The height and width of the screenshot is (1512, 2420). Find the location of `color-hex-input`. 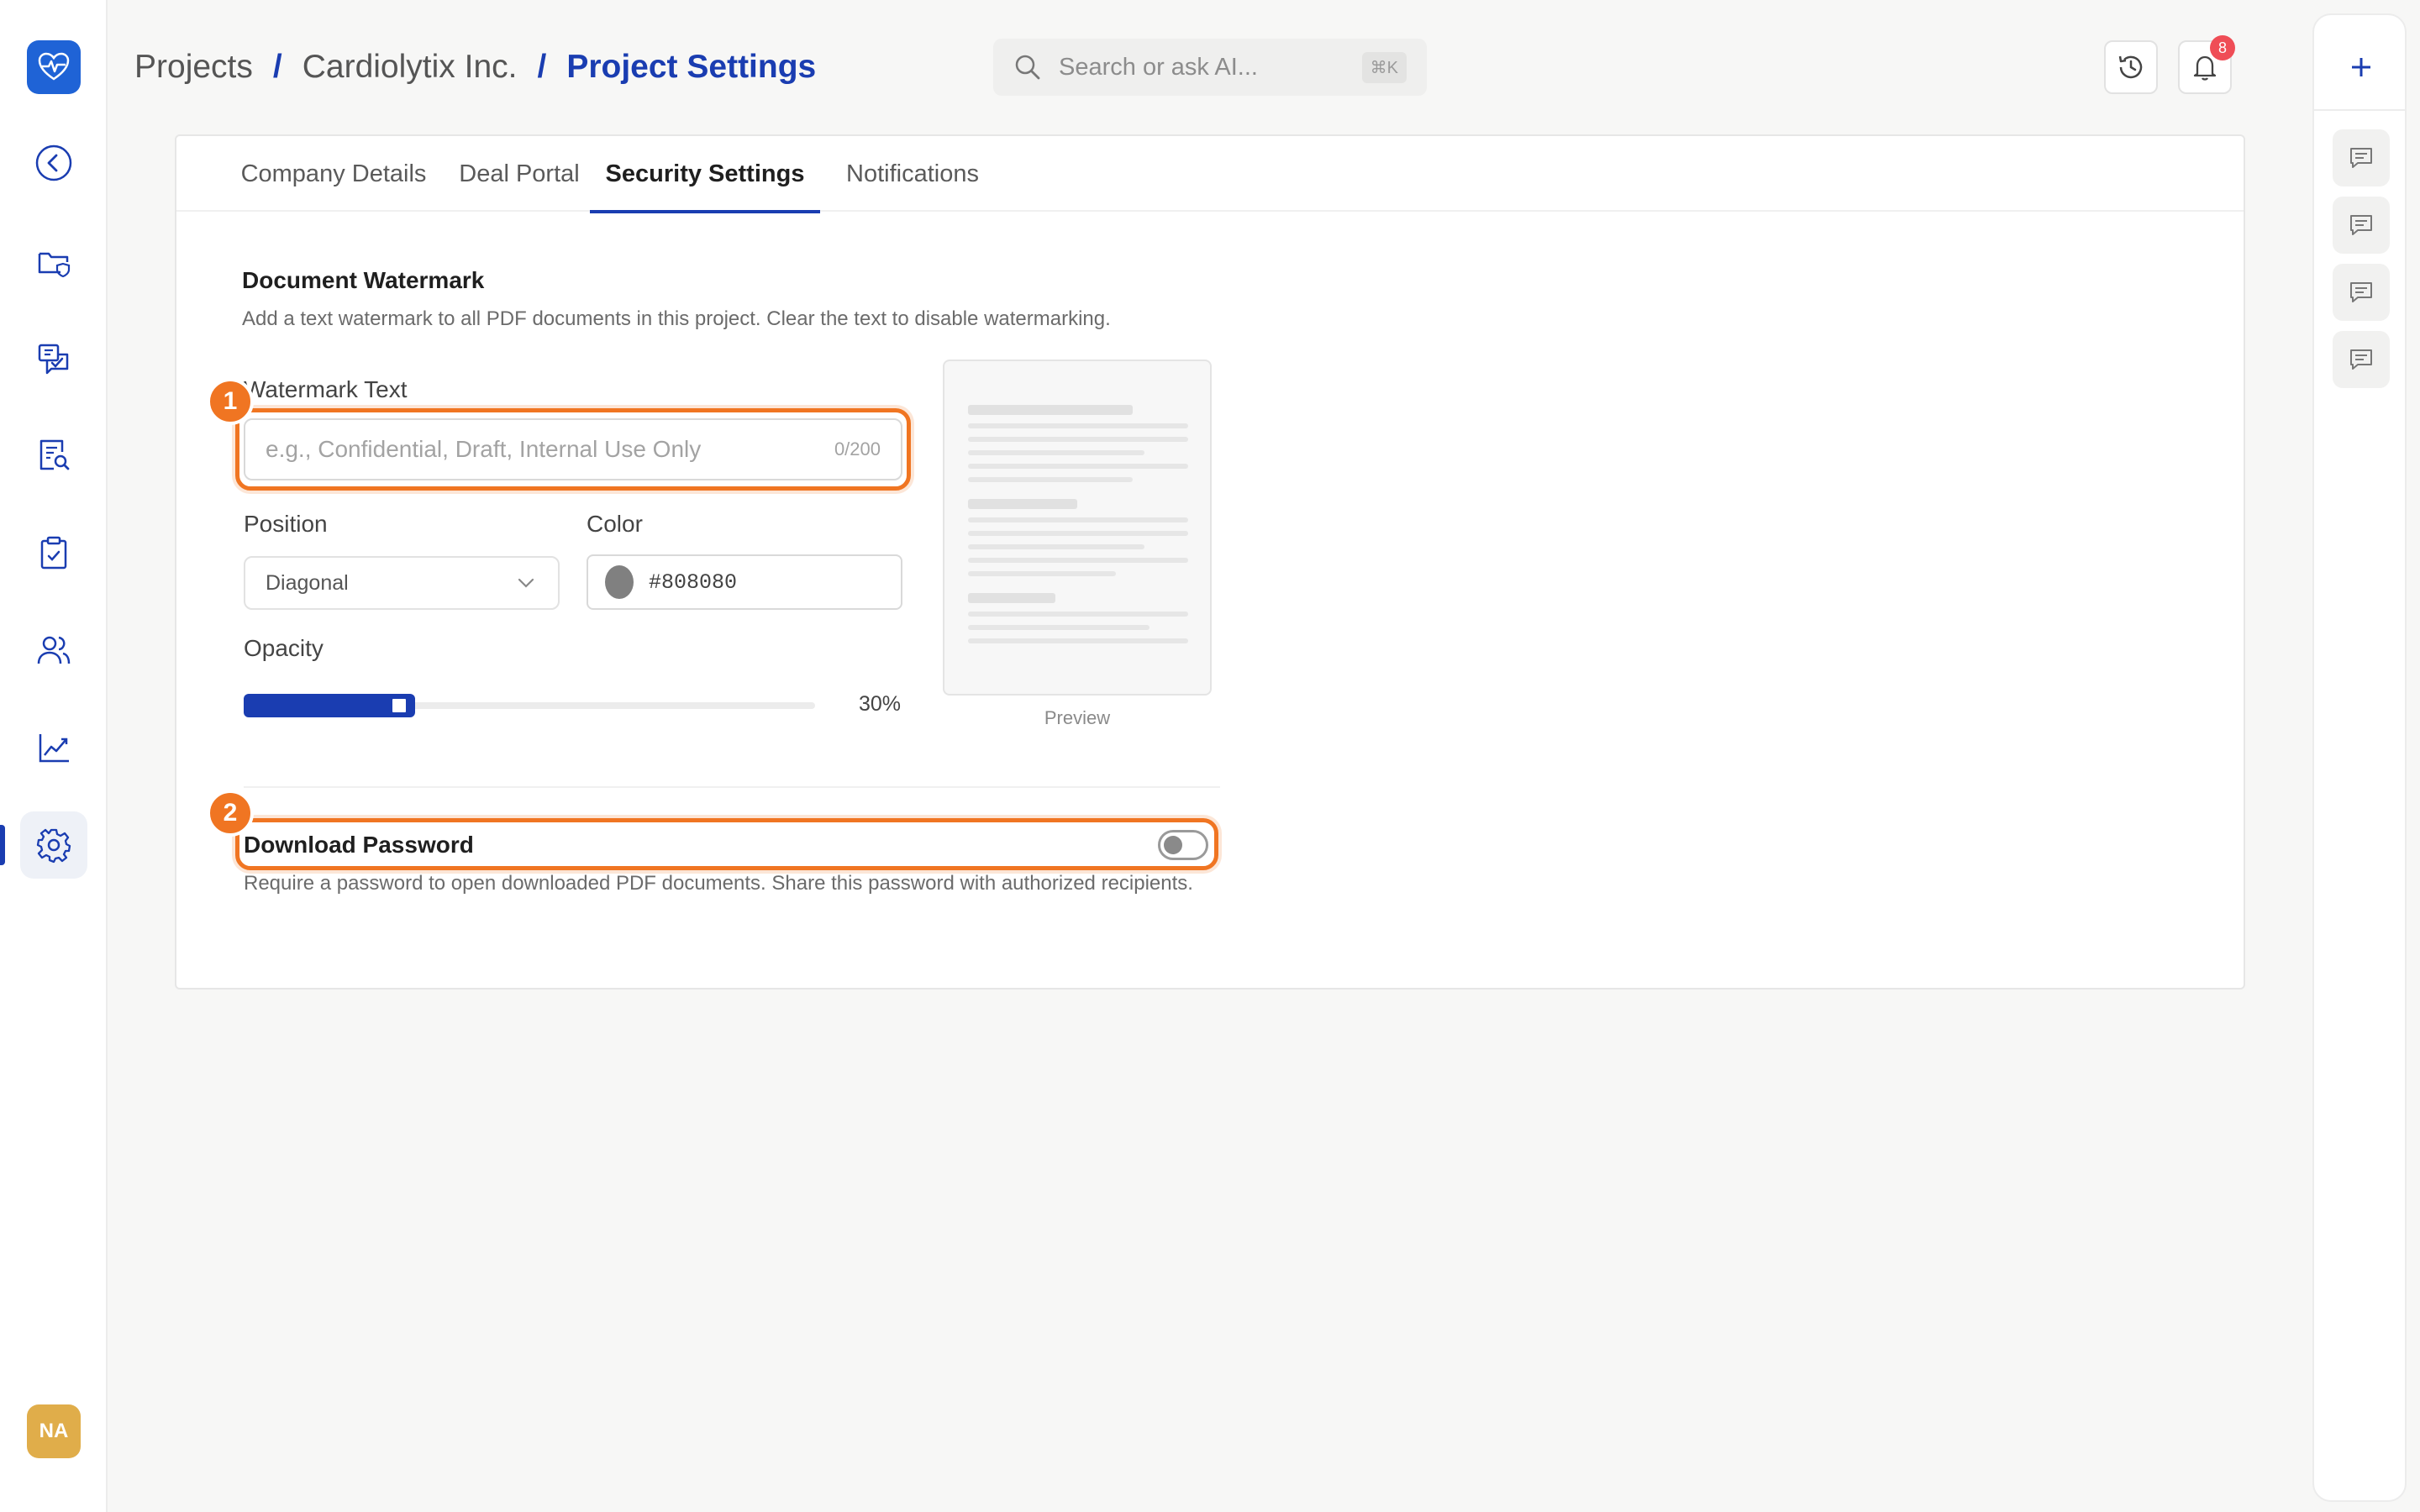

color-hex-input is located at coordinates (766, 582).